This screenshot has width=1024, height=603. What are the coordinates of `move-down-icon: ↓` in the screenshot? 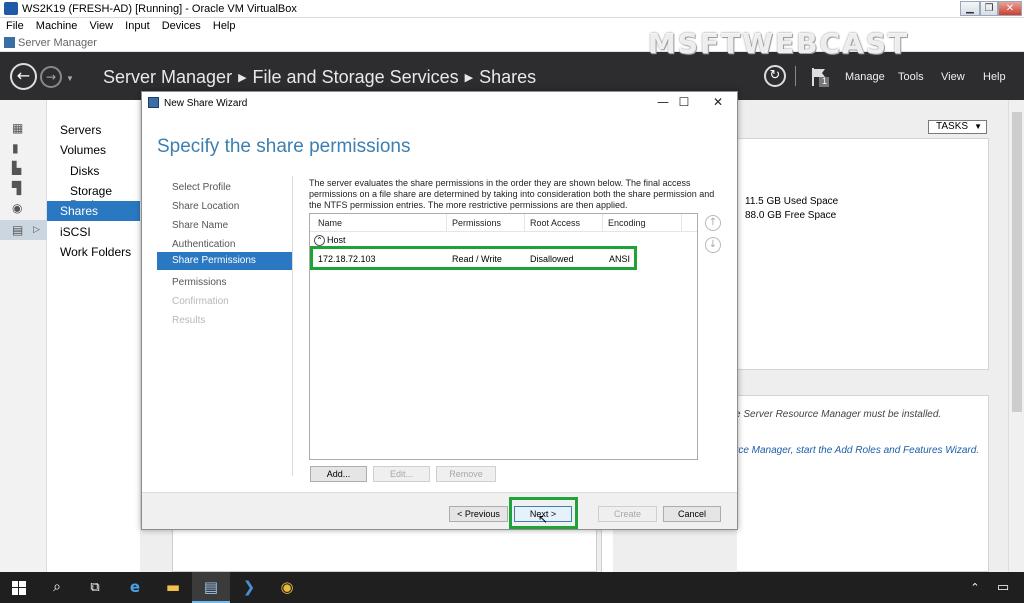 It's located at (713, 245).